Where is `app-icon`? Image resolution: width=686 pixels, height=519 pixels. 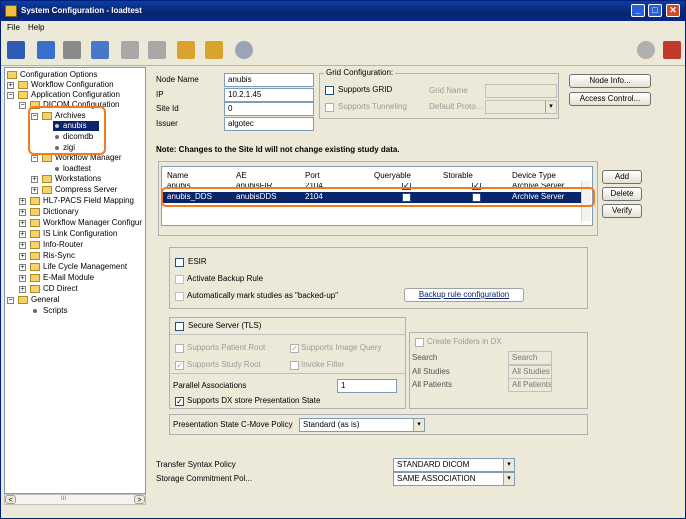 app-icon is located at coordinates (11, 11).